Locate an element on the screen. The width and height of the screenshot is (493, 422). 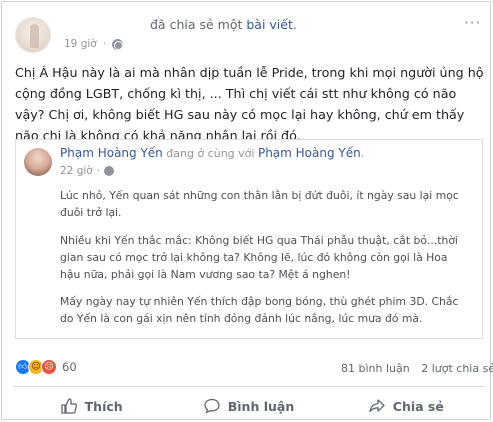
comment-button: Bình luận is located at coordinates (248, 406).